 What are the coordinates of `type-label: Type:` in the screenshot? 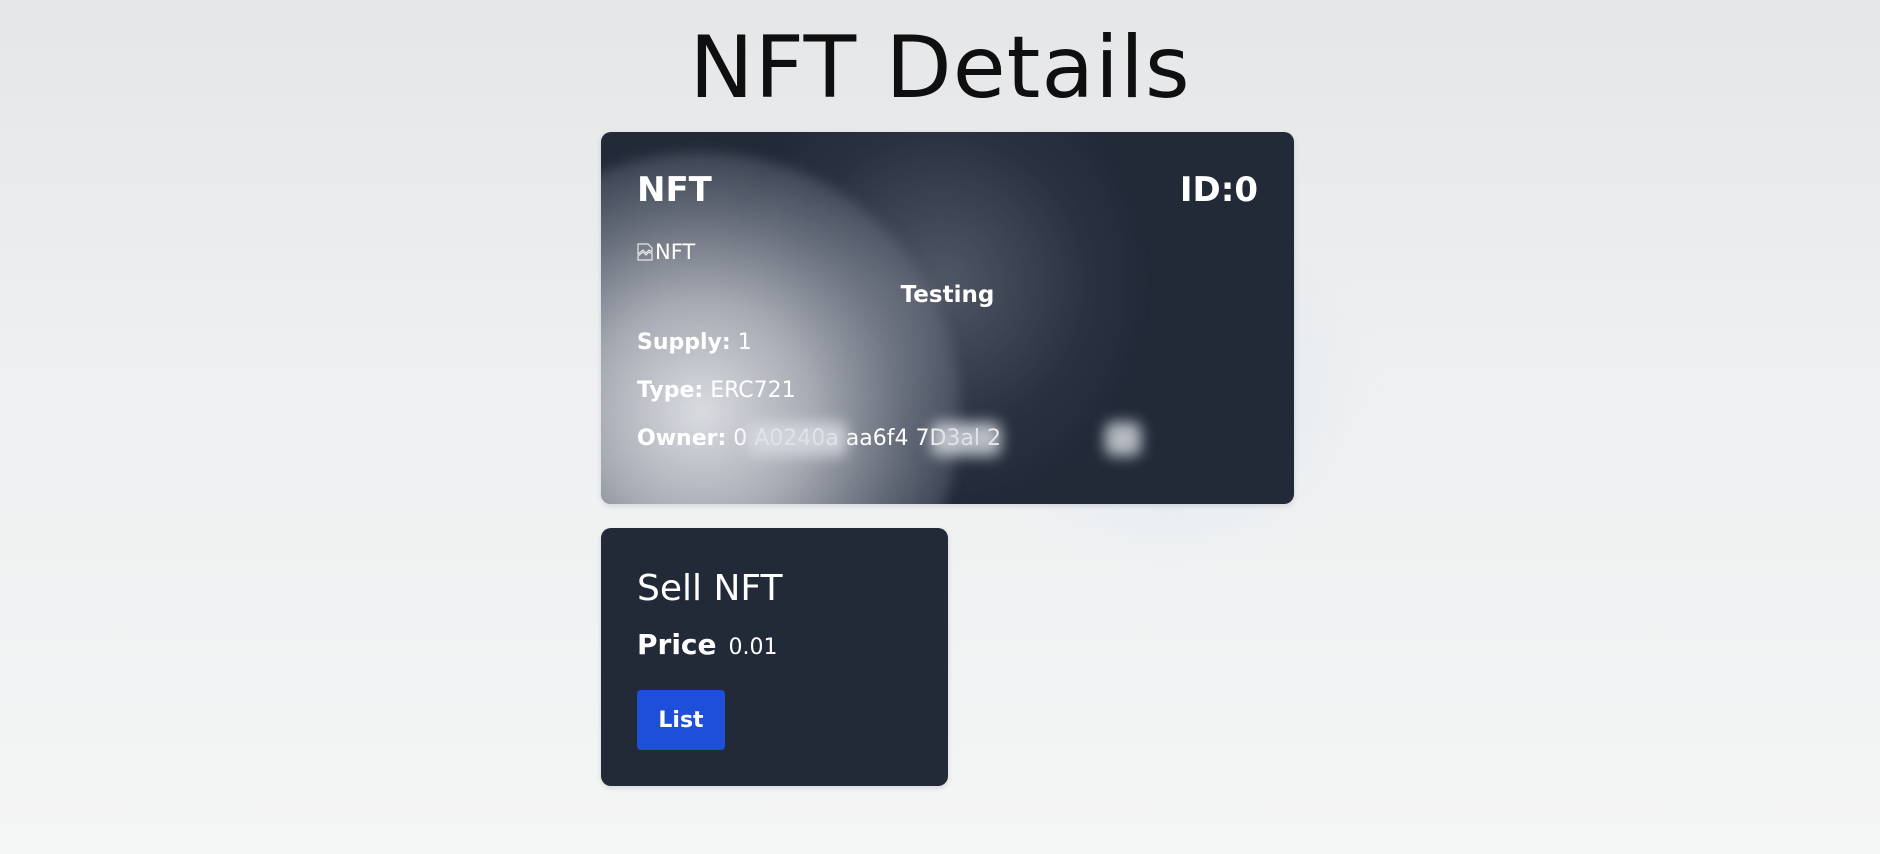 It's located at (670, 390).